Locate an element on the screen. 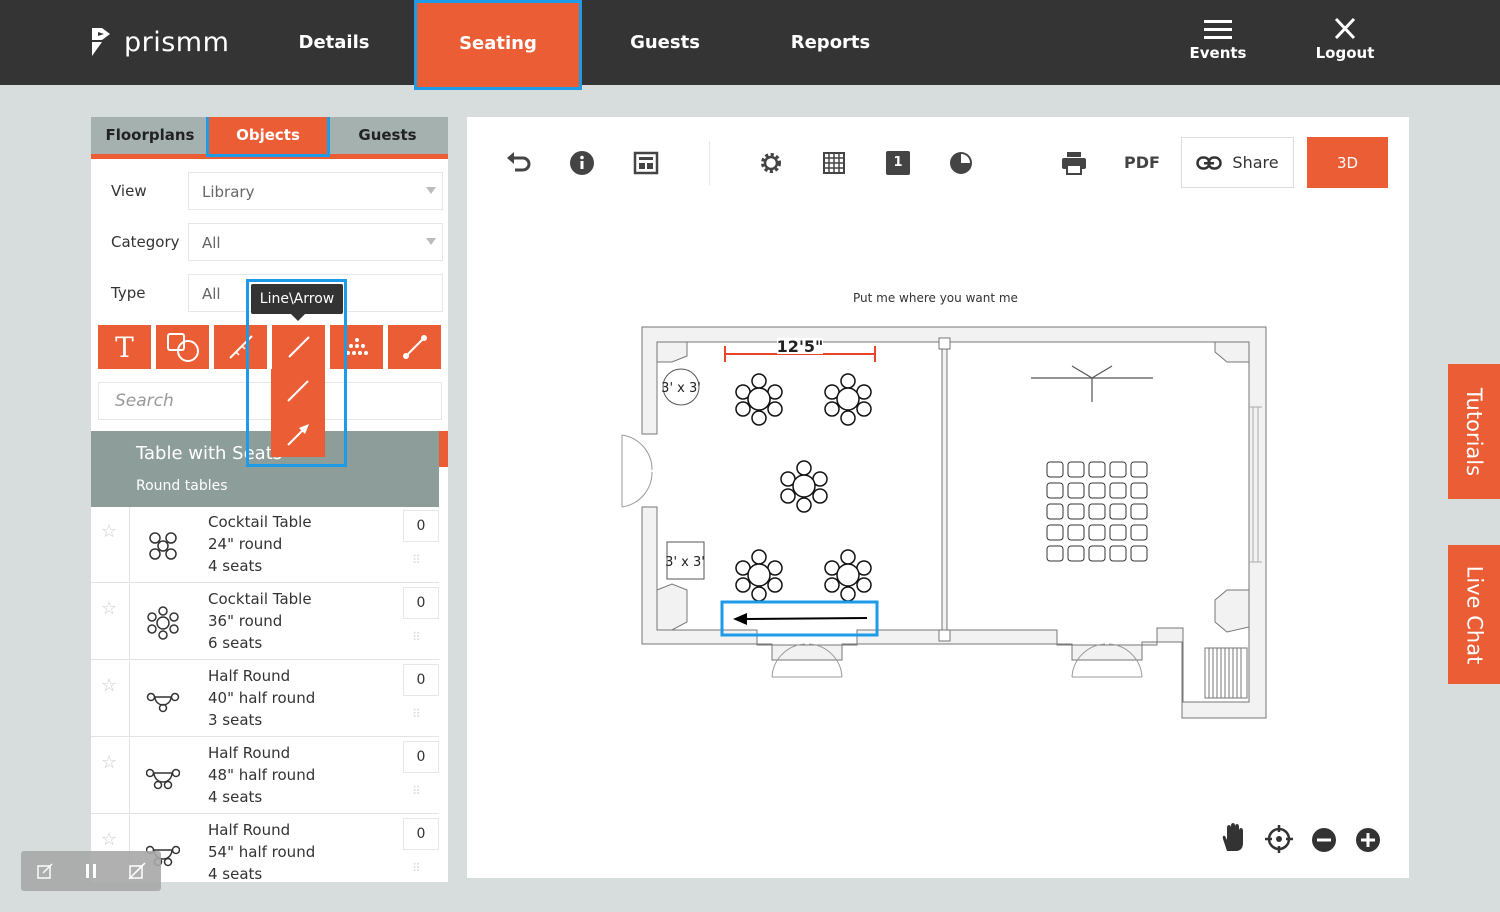  item-details: Half Round 40" half round 3 seats is located at coordinates (261, 698).